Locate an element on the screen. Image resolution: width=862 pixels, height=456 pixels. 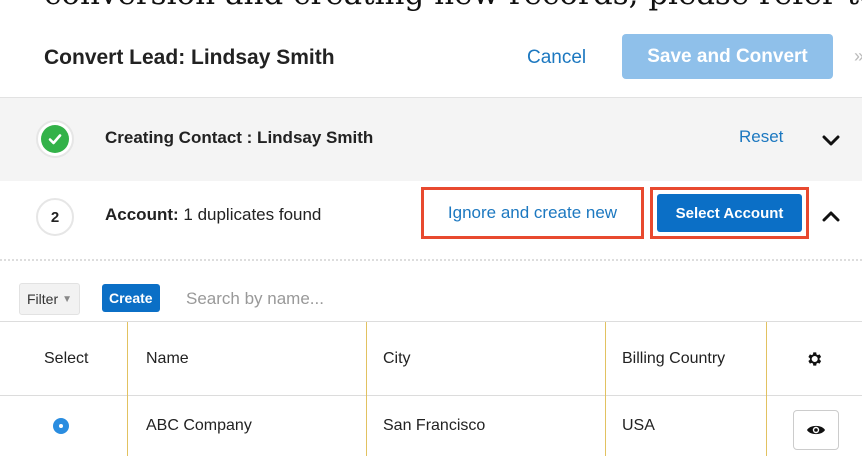
radio-selected-icon is located at coordinates (61, 426).